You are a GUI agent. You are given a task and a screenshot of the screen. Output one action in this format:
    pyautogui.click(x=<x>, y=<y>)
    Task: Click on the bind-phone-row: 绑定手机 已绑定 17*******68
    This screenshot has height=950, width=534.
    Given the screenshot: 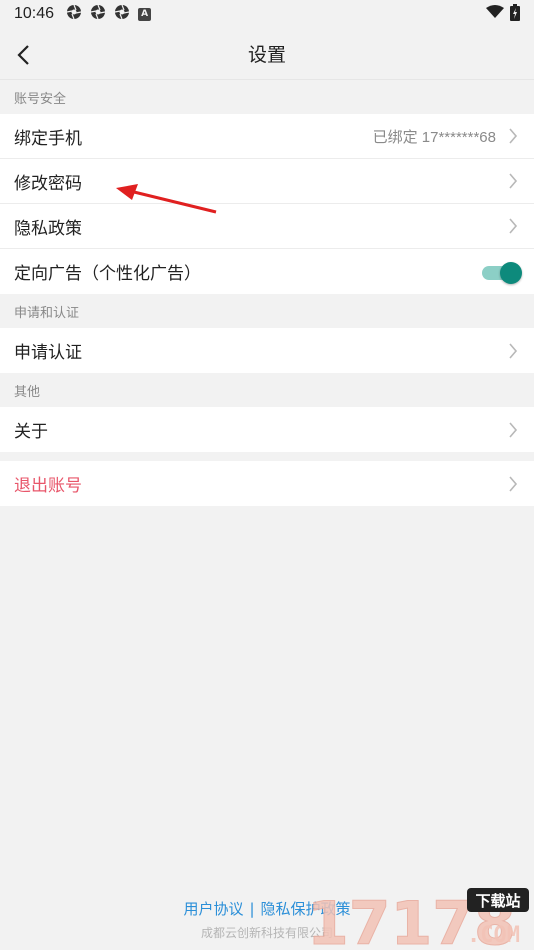 What is the action you would take?
    pyautogui.click(x=267, y=136)
    